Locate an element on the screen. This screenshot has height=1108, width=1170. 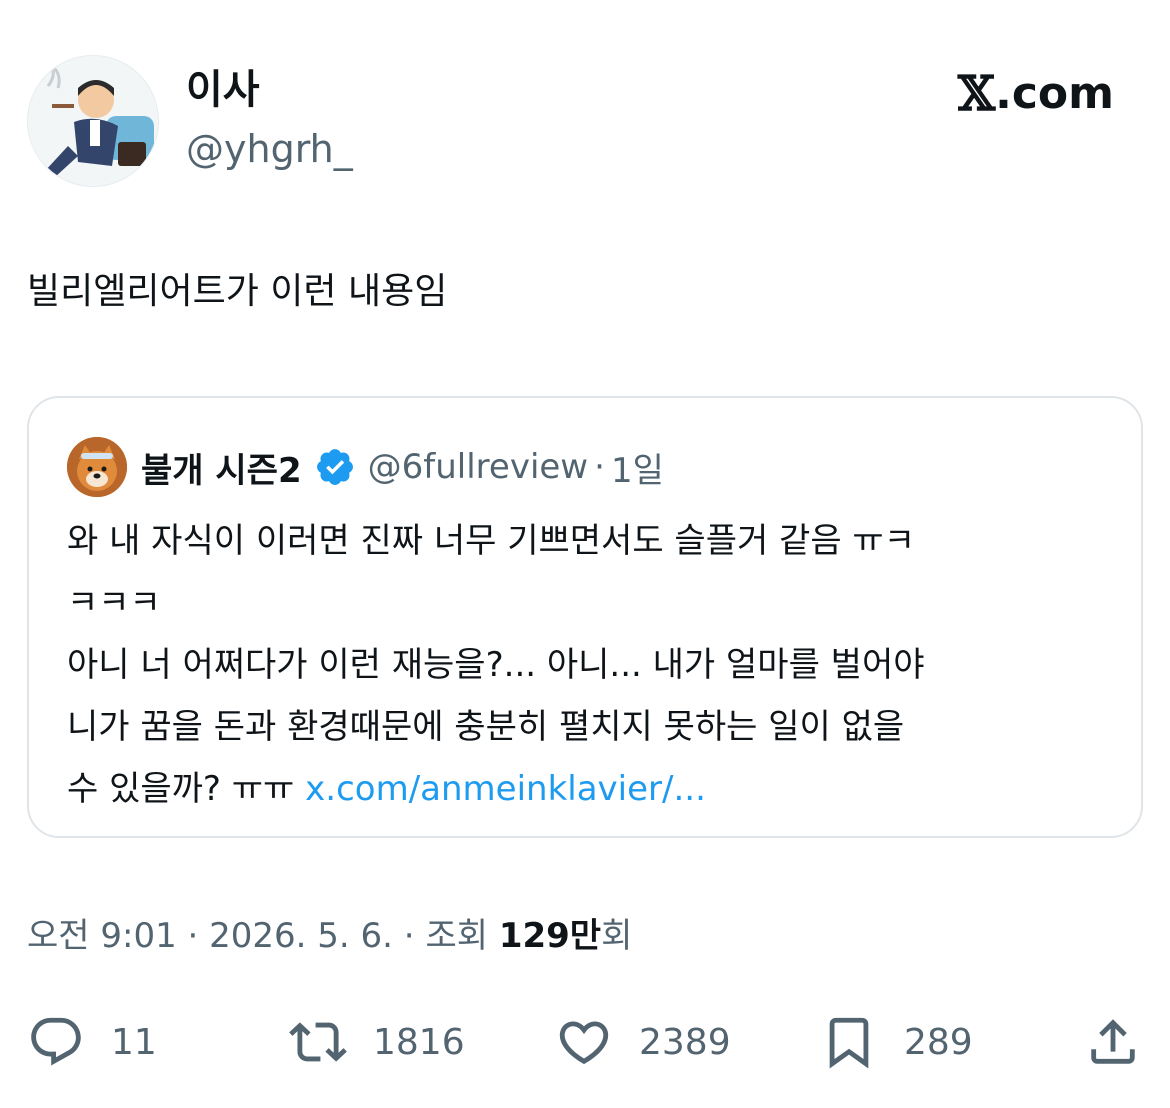
heart-icon is located at coordinates (584, 1043).